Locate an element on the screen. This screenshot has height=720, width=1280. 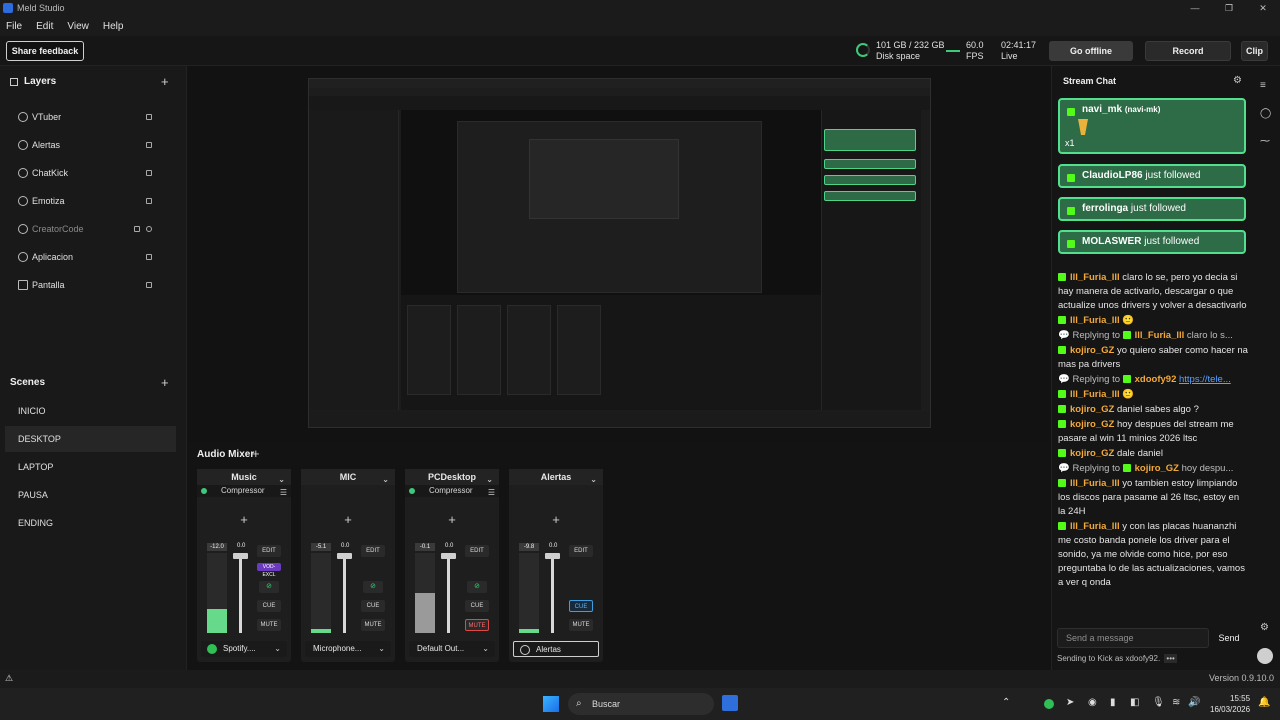
taskbar-clock: 15:55 16/03/2026 is located at coordinates (1230, 704).